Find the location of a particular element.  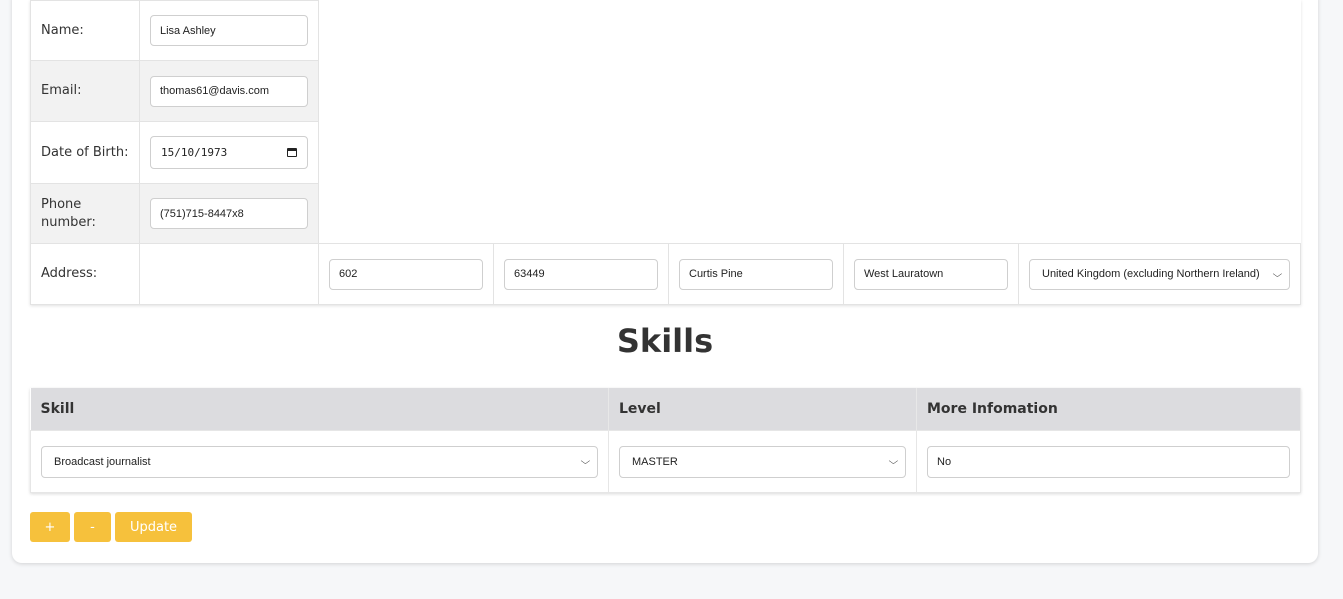

table-row: Broadcast journalist ⌵ MASTER ⌵ is located at coordinates (665, 461).